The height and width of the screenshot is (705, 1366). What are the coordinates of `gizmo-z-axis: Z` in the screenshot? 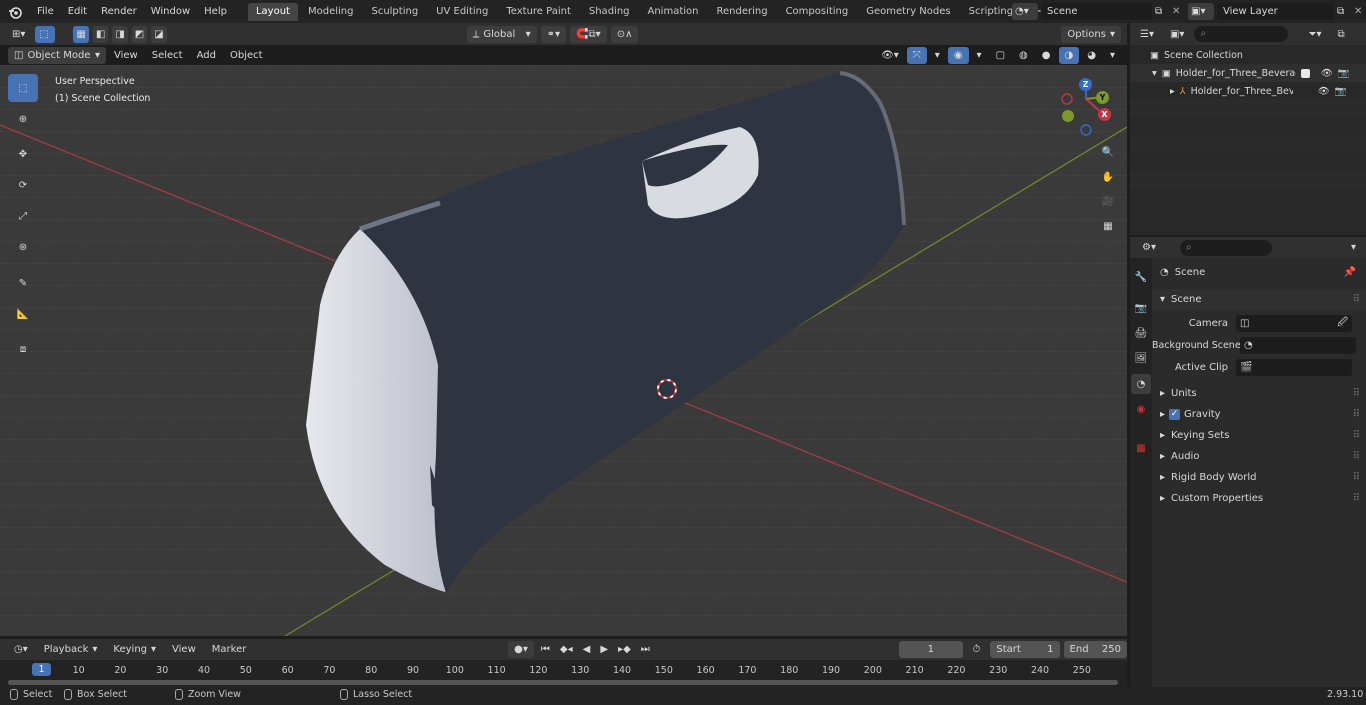 It's located at (1085, 84).